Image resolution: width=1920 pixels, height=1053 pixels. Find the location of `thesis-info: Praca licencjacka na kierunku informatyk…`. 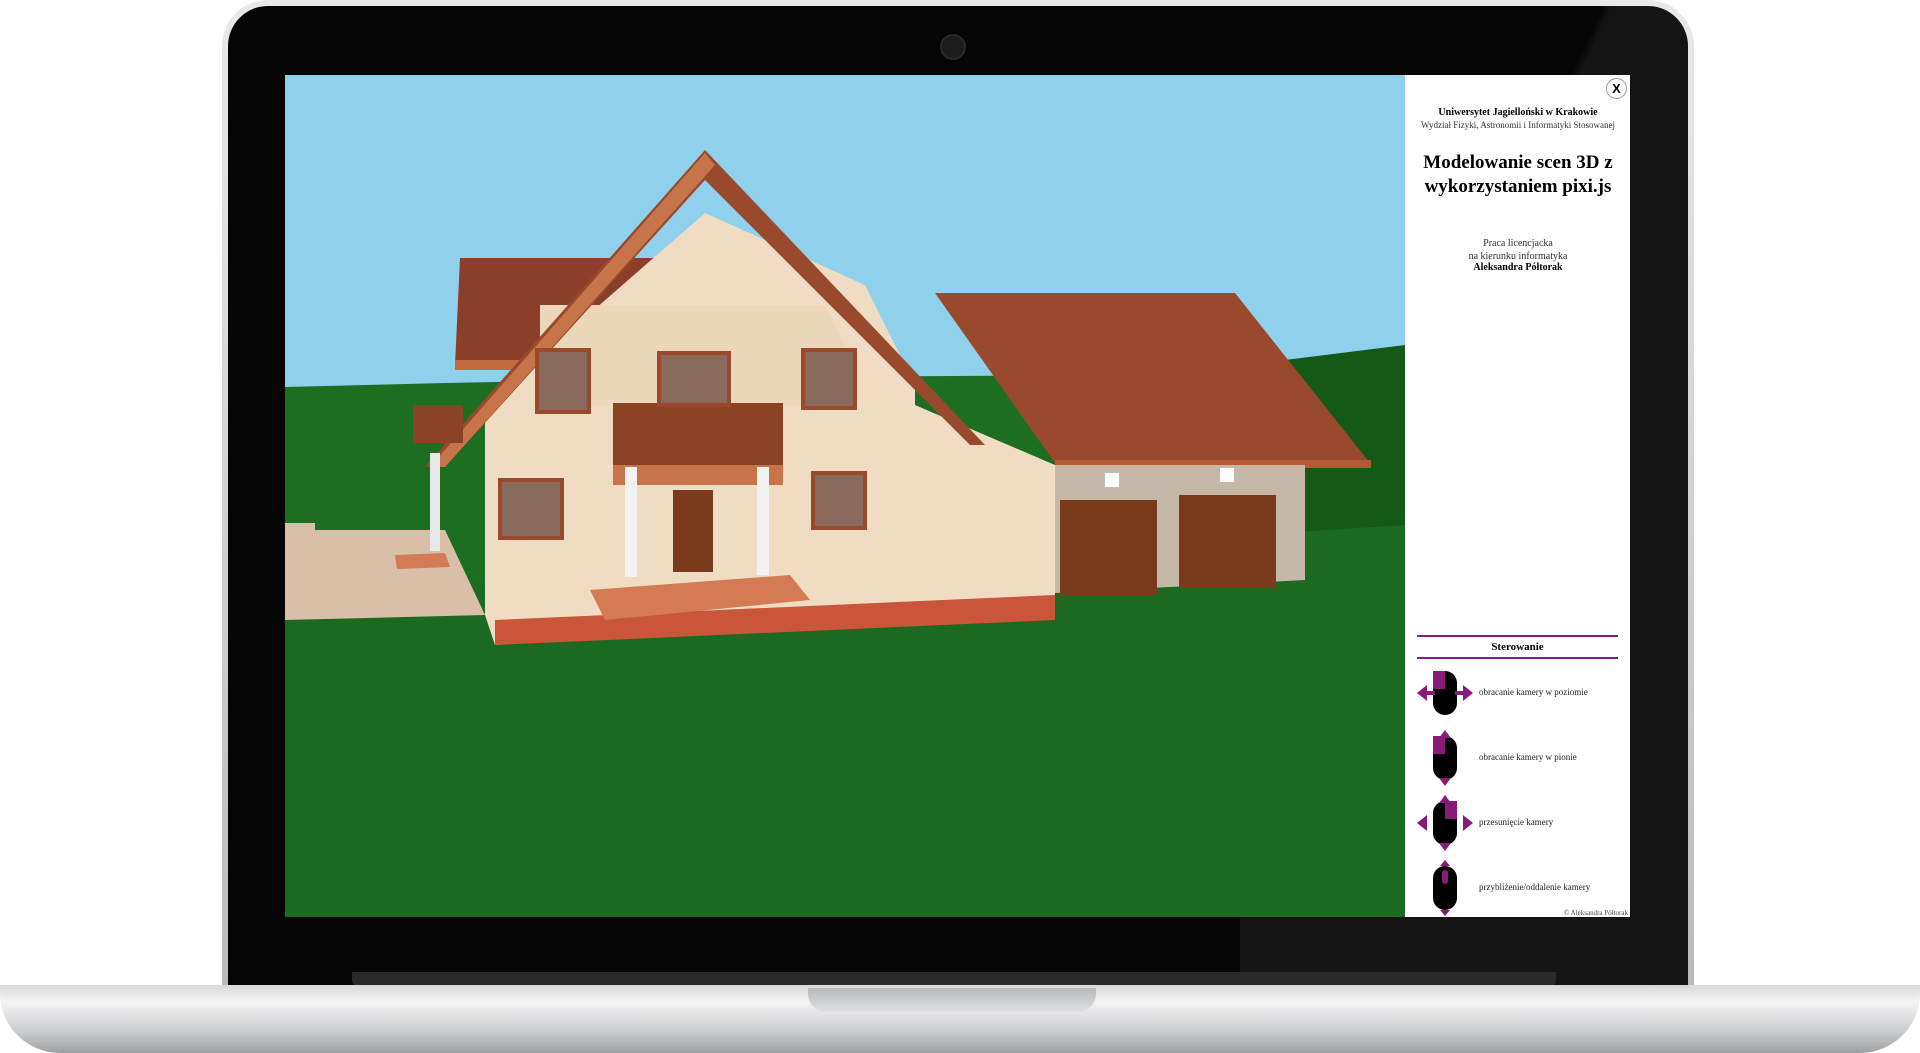

thesis-info: Praca licencjacka na kierunku informatyk… is located at coordinates (1518, 250).